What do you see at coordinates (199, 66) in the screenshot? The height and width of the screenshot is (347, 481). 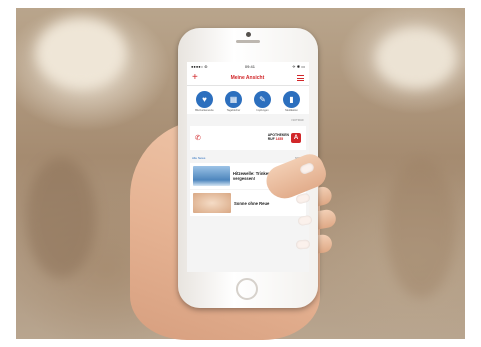 I see `status-left: ●●●●○ ⊛` at bounding box center [199, 66].